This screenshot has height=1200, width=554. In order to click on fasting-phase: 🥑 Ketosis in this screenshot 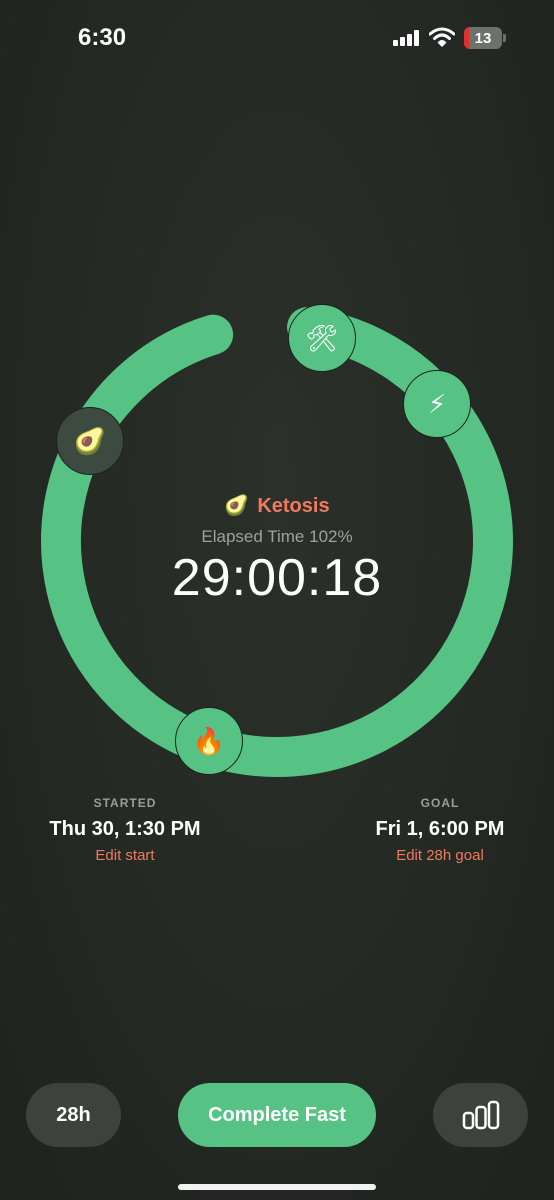, I will do `click(277, 505)`.